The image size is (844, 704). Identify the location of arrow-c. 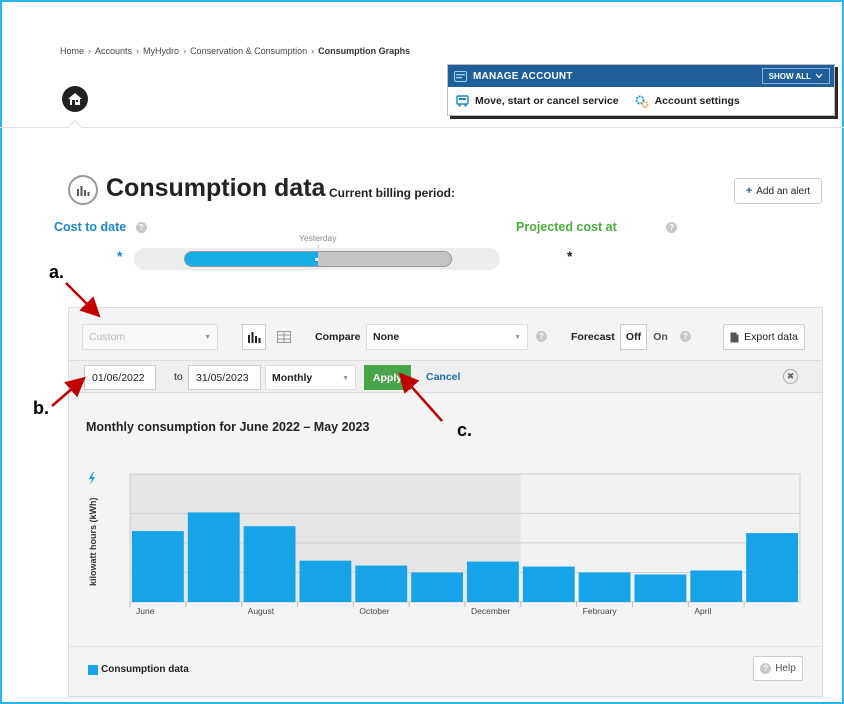
(420, 397).